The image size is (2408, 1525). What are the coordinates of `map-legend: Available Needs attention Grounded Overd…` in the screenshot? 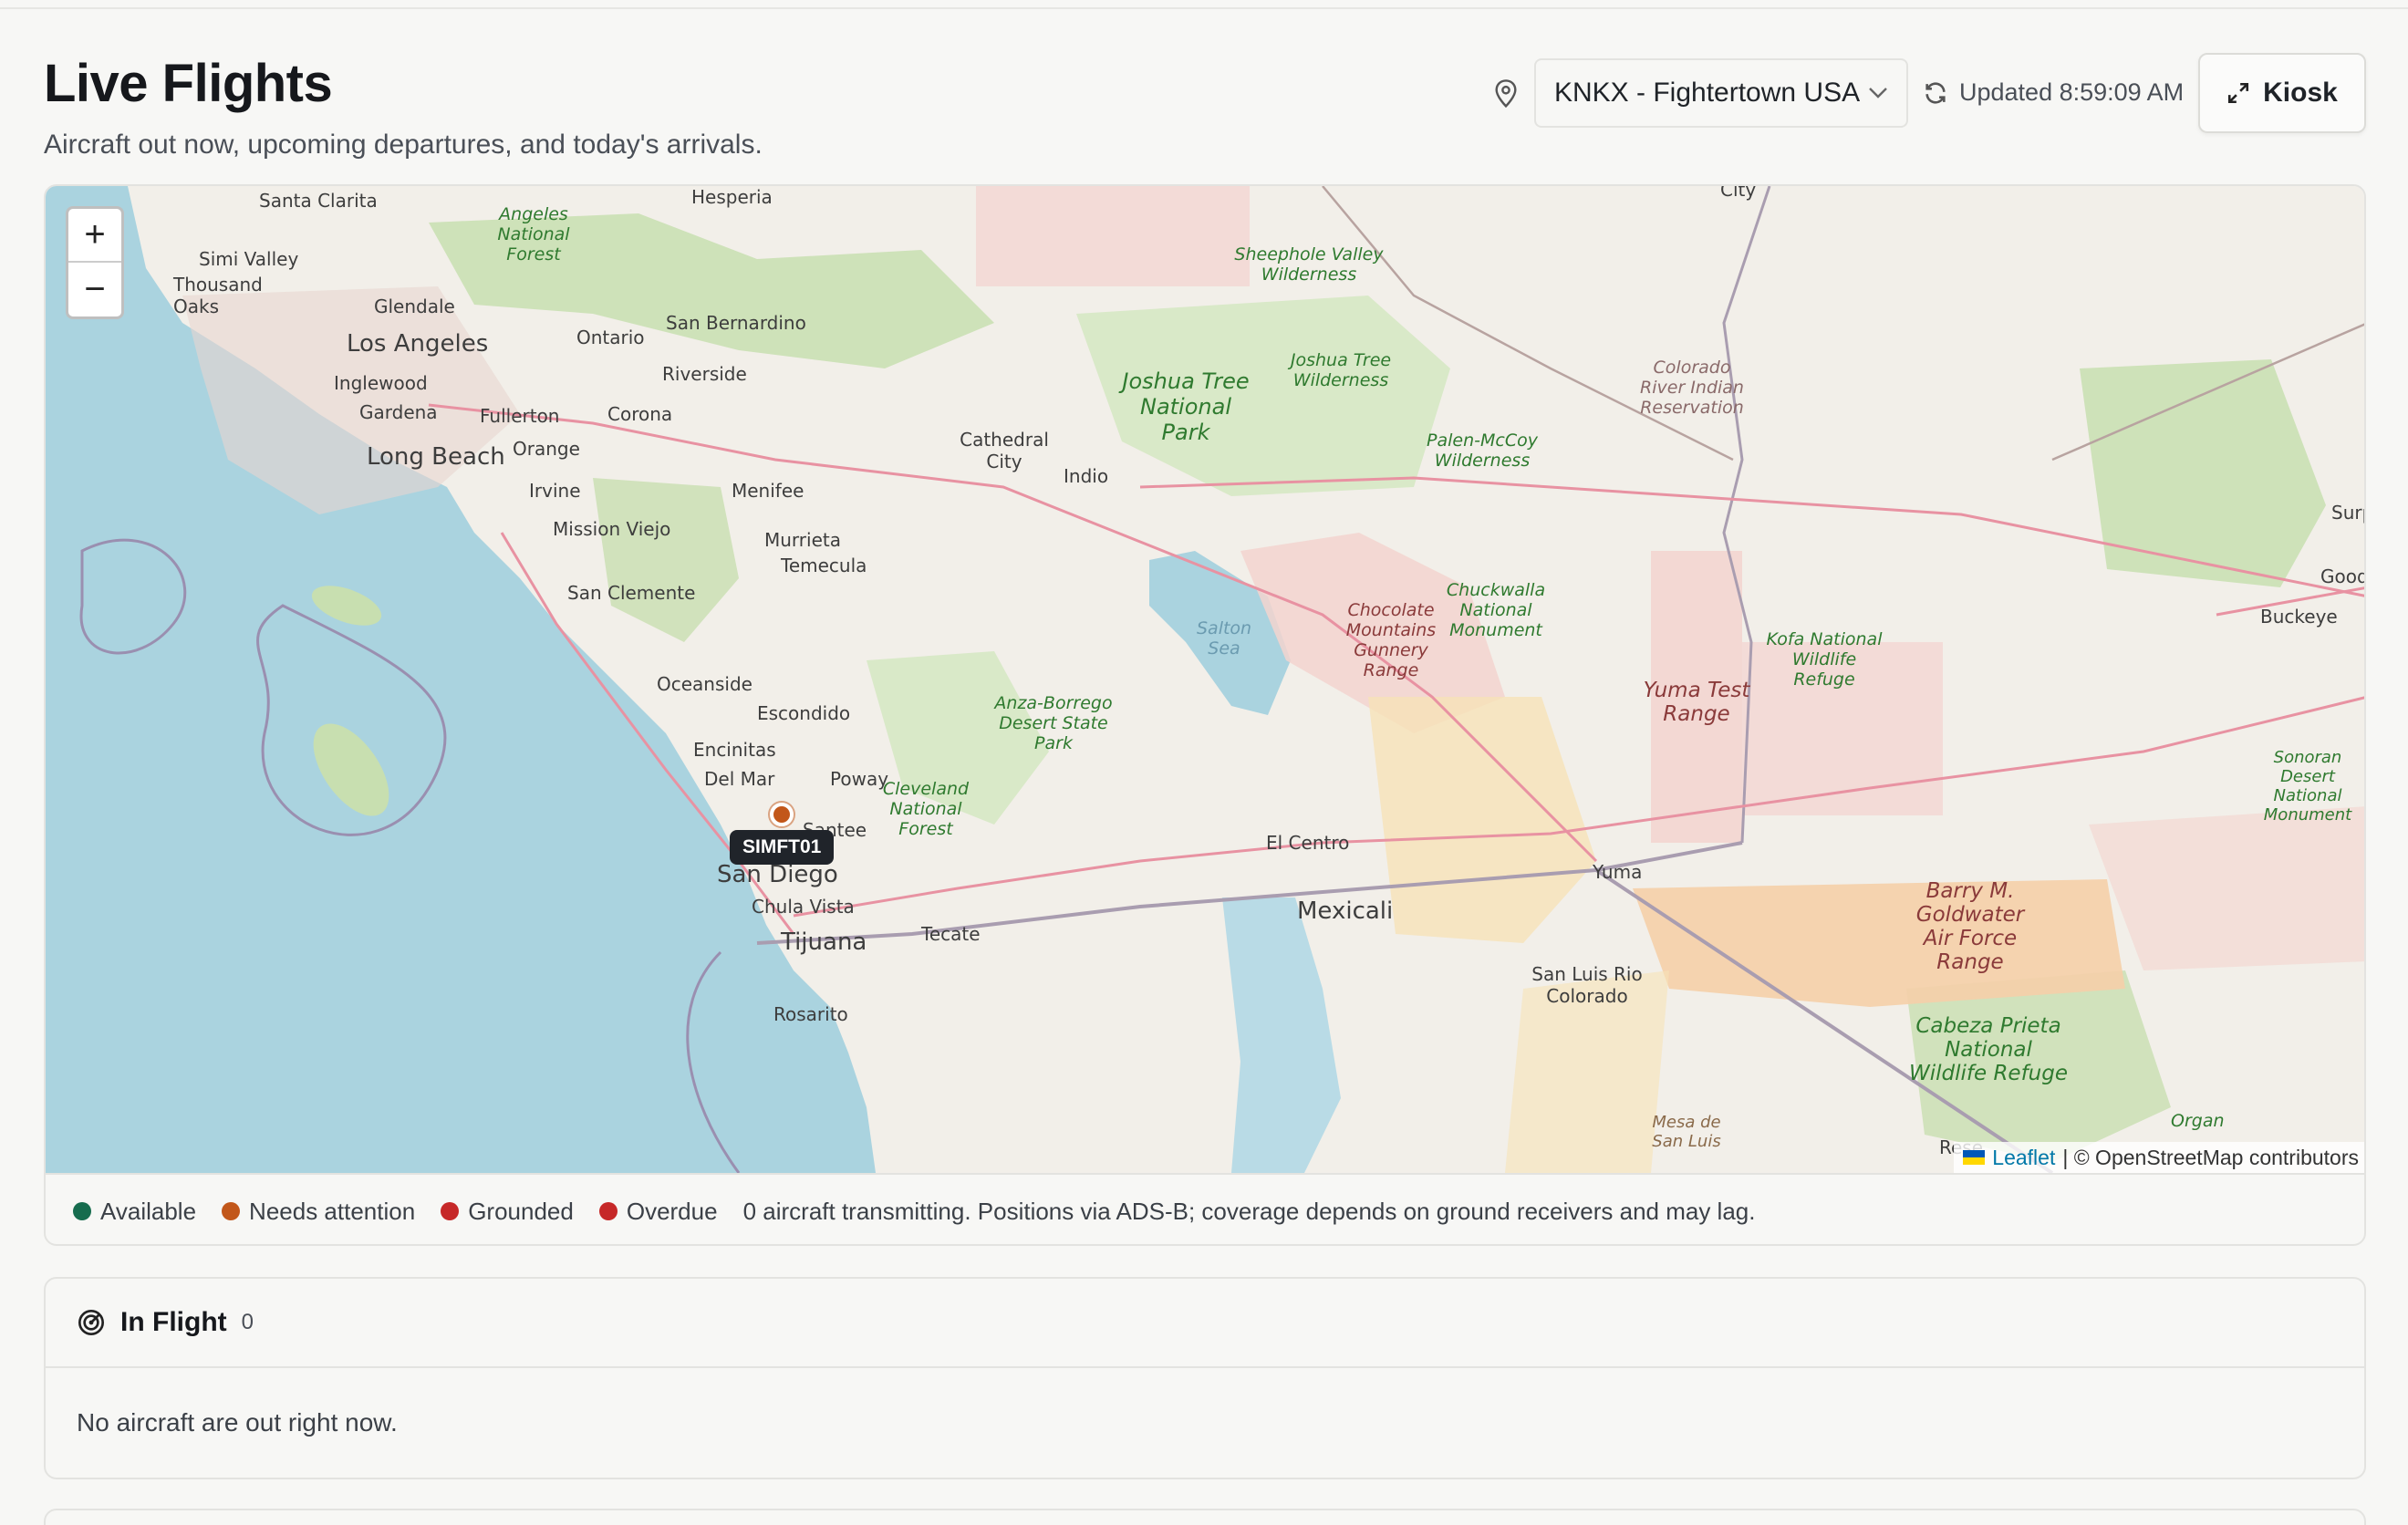 It's located at (1205, 1208).